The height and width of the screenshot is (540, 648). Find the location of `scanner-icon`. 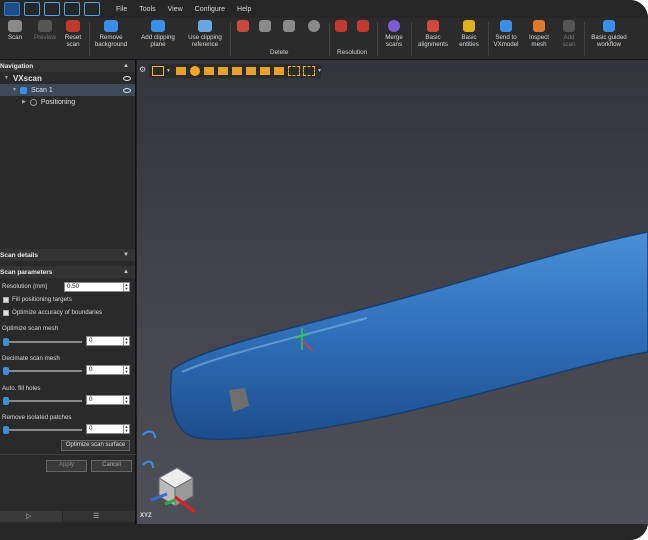

scanner-icon is located at coordinates (15, 26).